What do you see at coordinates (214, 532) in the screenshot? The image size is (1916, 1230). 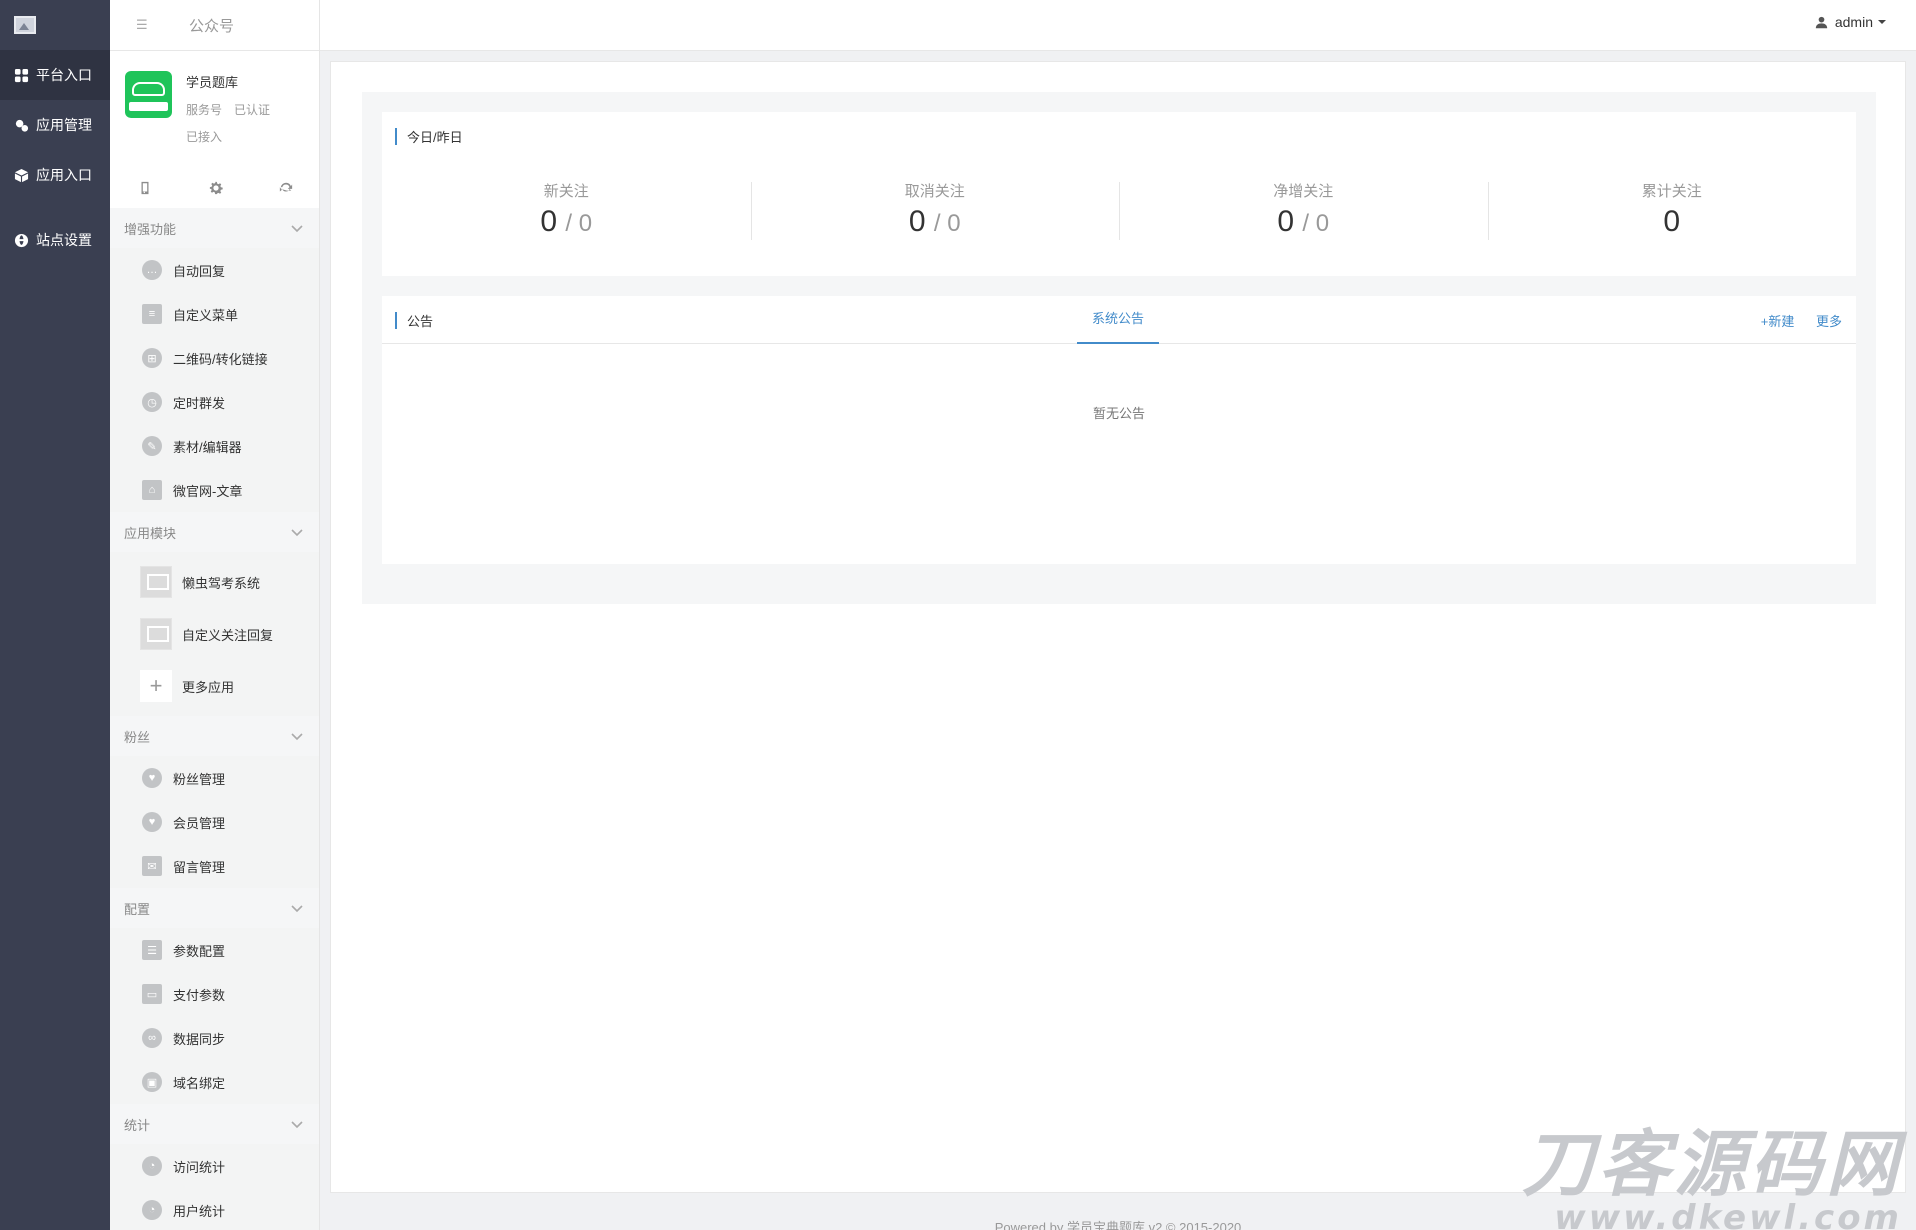 I see `group-app-modules: 应用模块` at bounding box center [214, 532].